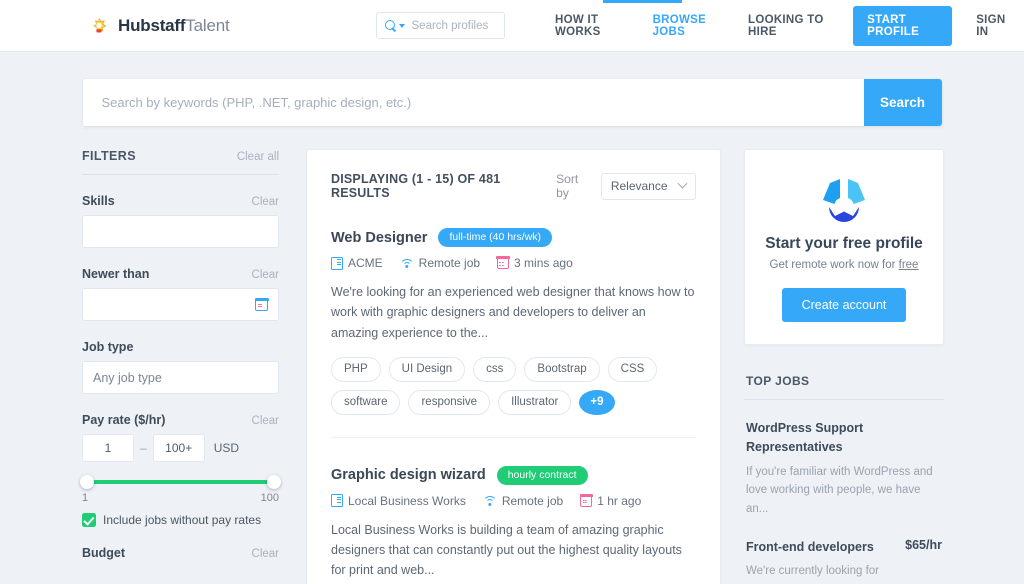  I want to click on keyword-search-input, so click(473, 102).